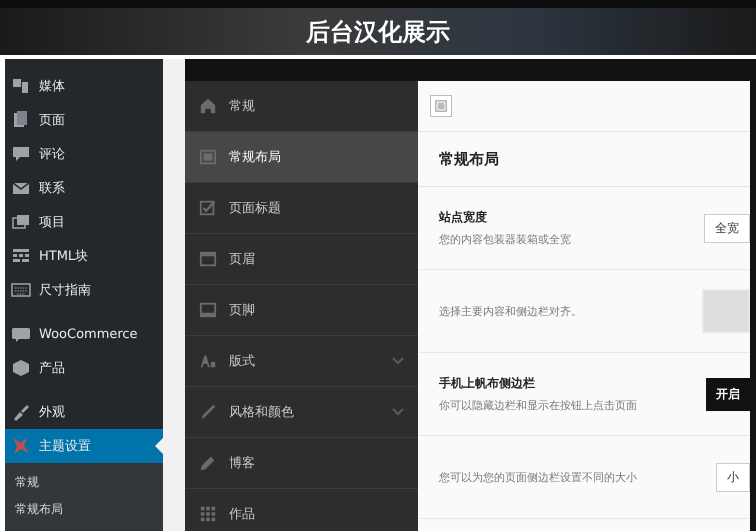 The height and width of the screenshot is (531, 756). Describe the element at coordinates (538, 405) in the screenshot. I see `setting-description: 你可以隐藏边栏和显示在按钮上点击页面` at that location.